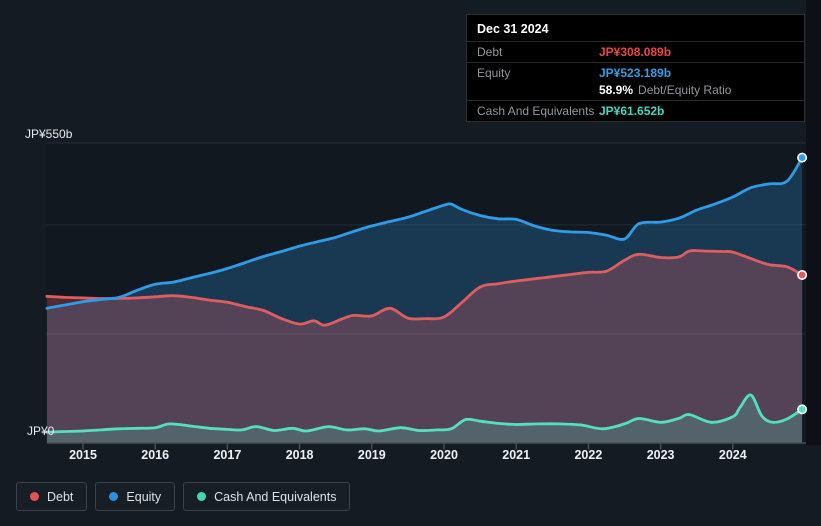 The height and width of the screenshot is (526, 821). Describe the element at coordinates (536, 111) in the screenshot. I see `tooltip-cash-label: Cash And Equivalents` at that location.